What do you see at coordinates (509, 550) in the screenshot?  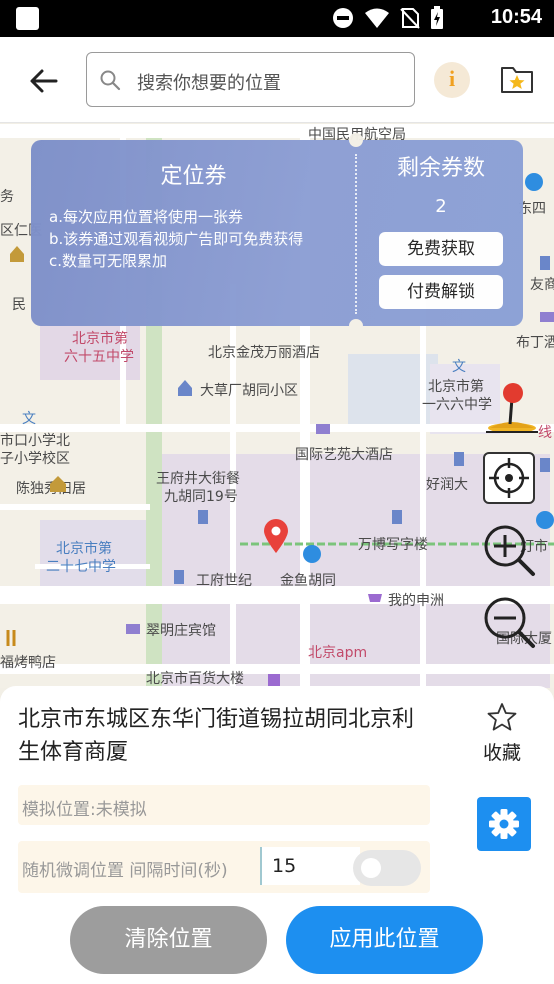 I see `zoom-in-icon` at bounding box center [509, 550].